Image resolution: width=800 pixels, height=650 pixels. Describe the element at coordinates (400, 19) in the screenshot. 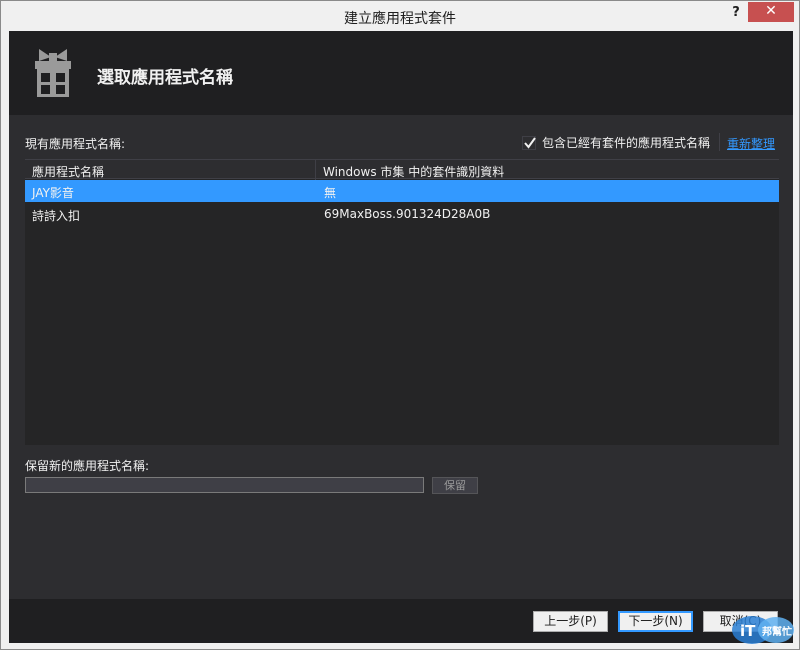

I see `window-title: 建立應用程式套件` at that location.